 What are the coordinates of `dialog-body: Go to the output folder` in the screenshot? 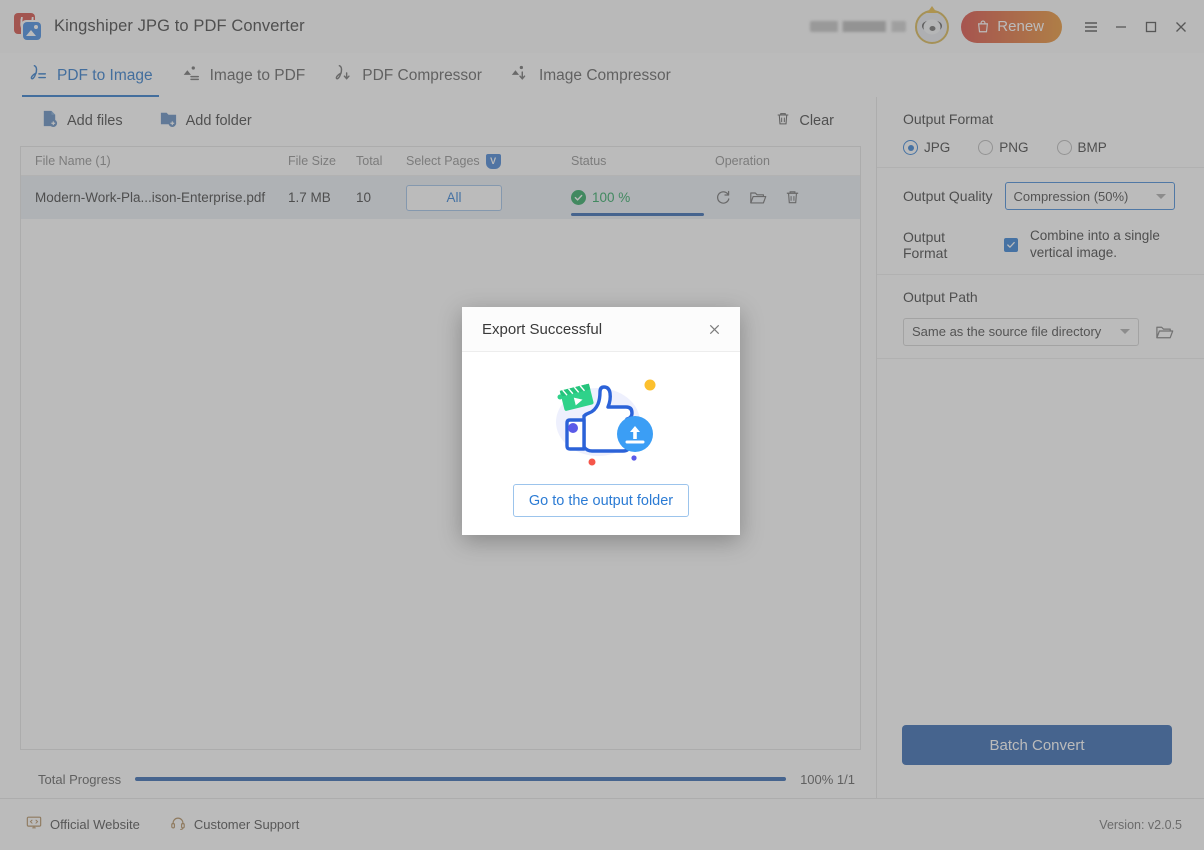 It's located at (601, 443).